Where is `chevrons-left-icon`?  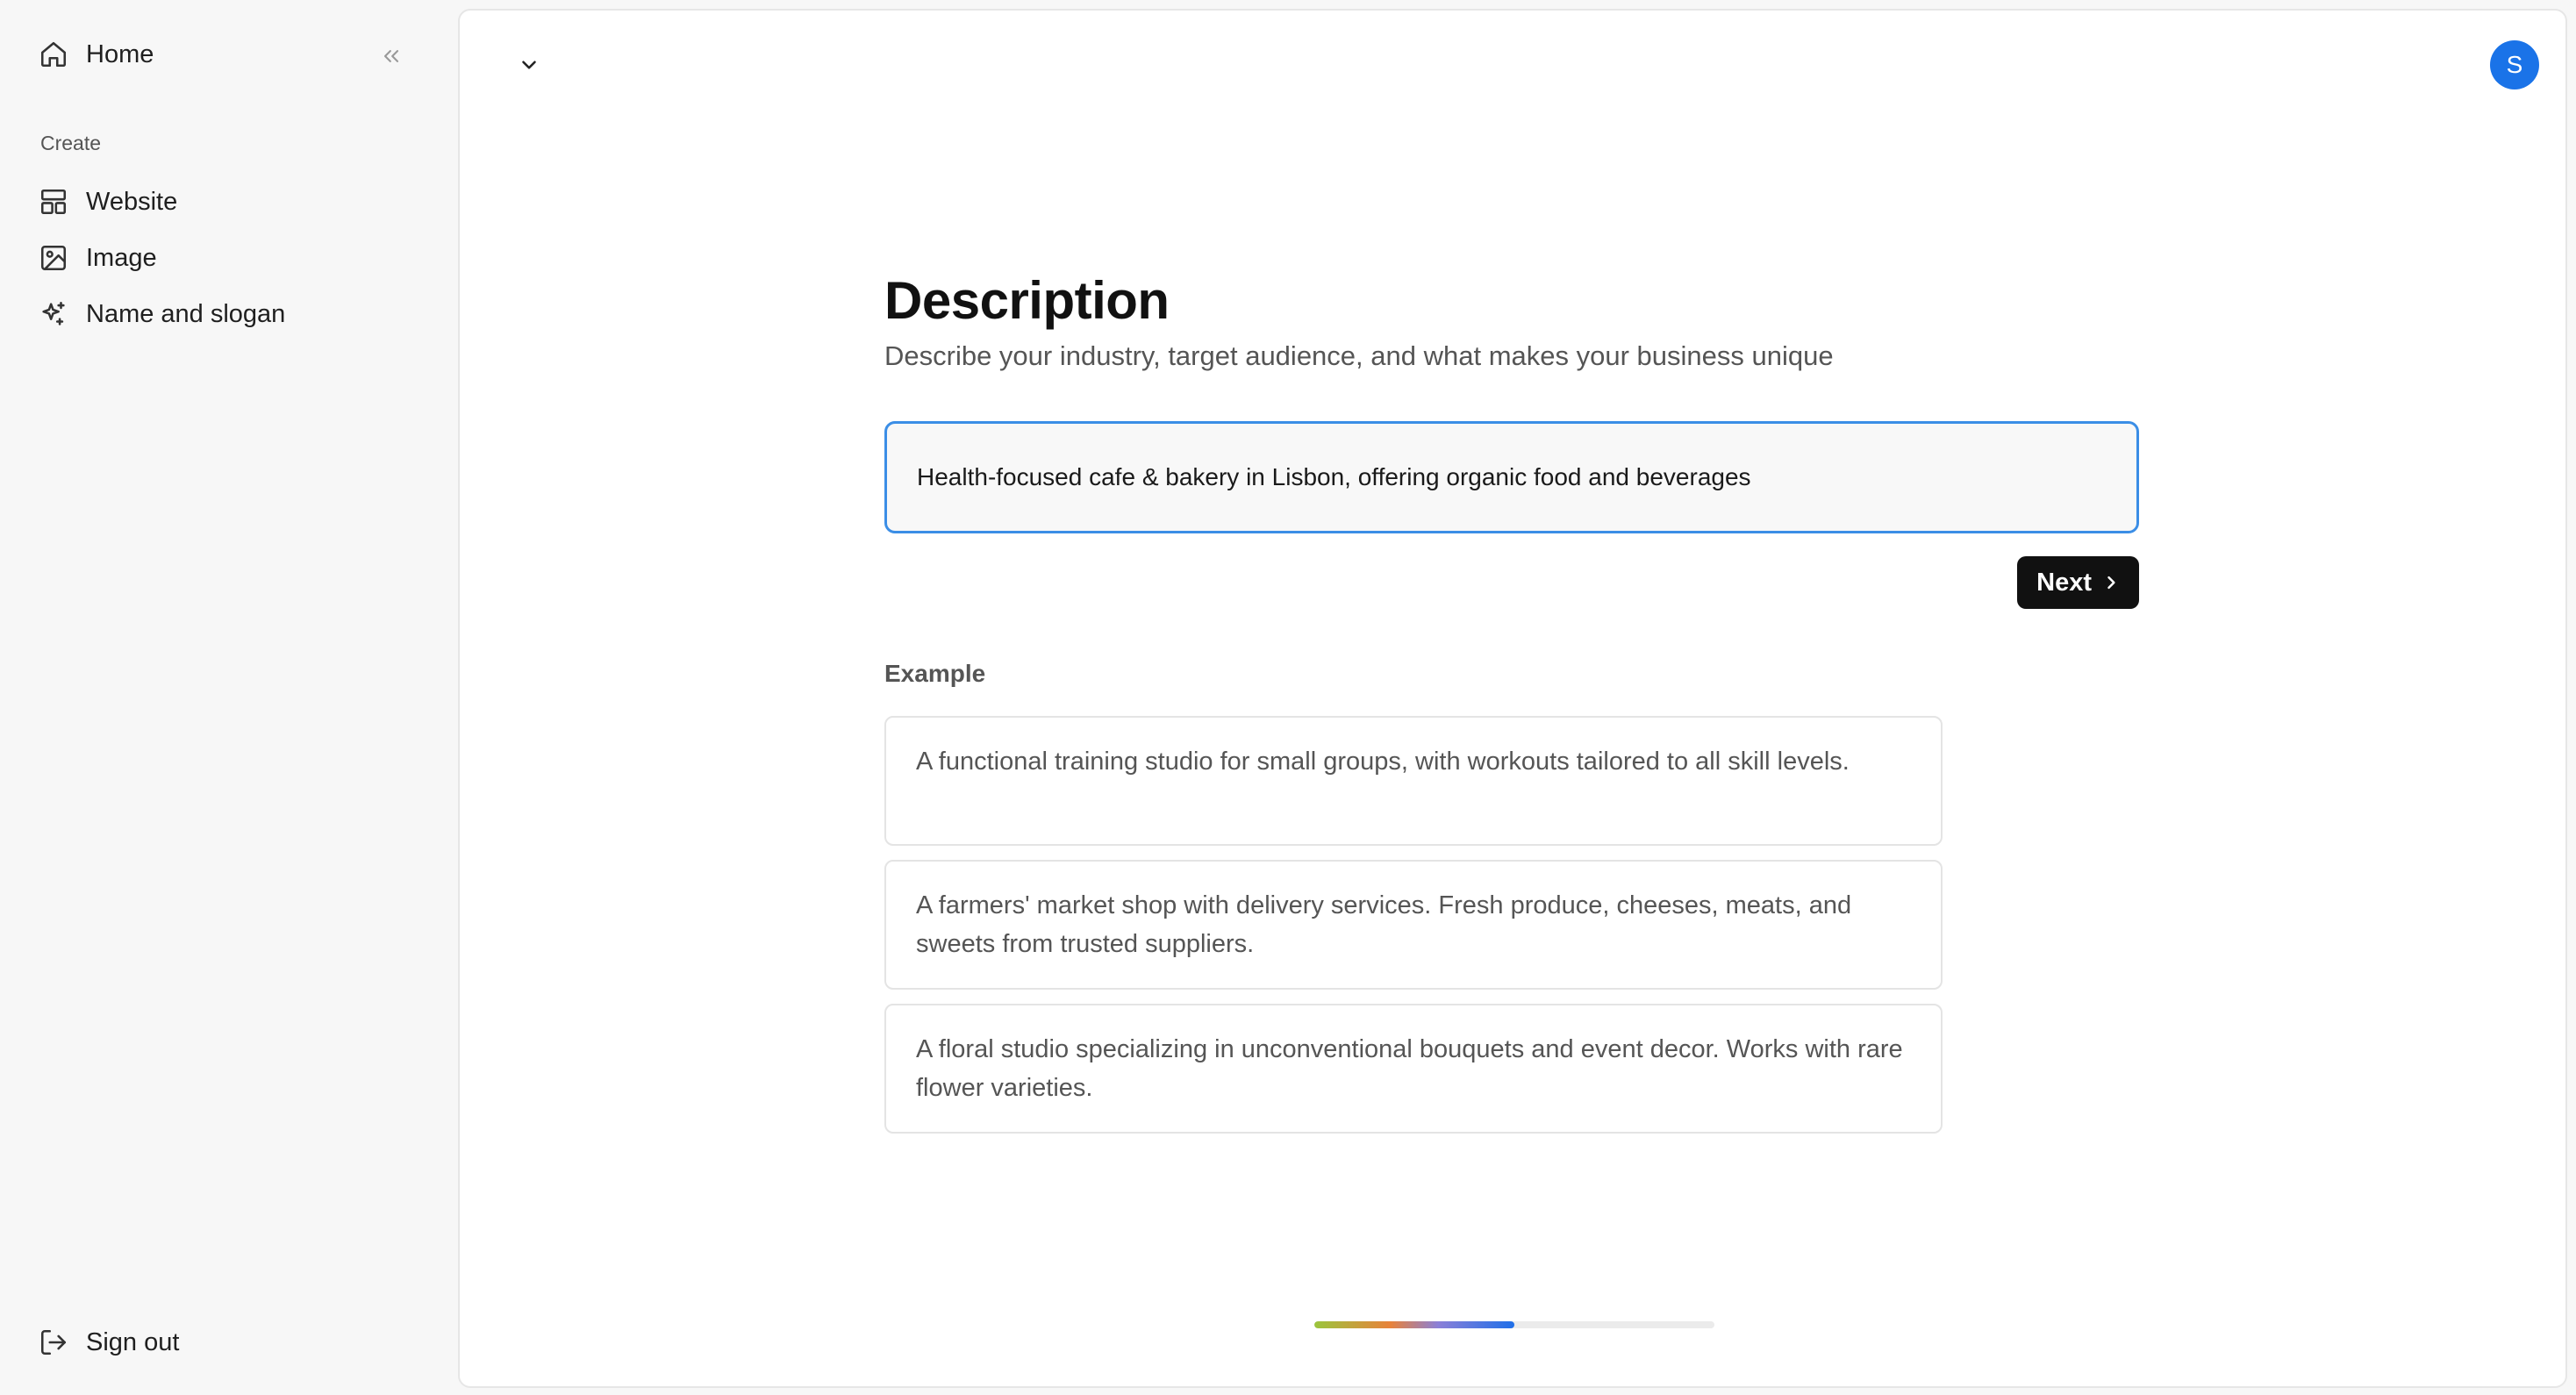
chevrons-left-icon is located at coordinates (391, 56).